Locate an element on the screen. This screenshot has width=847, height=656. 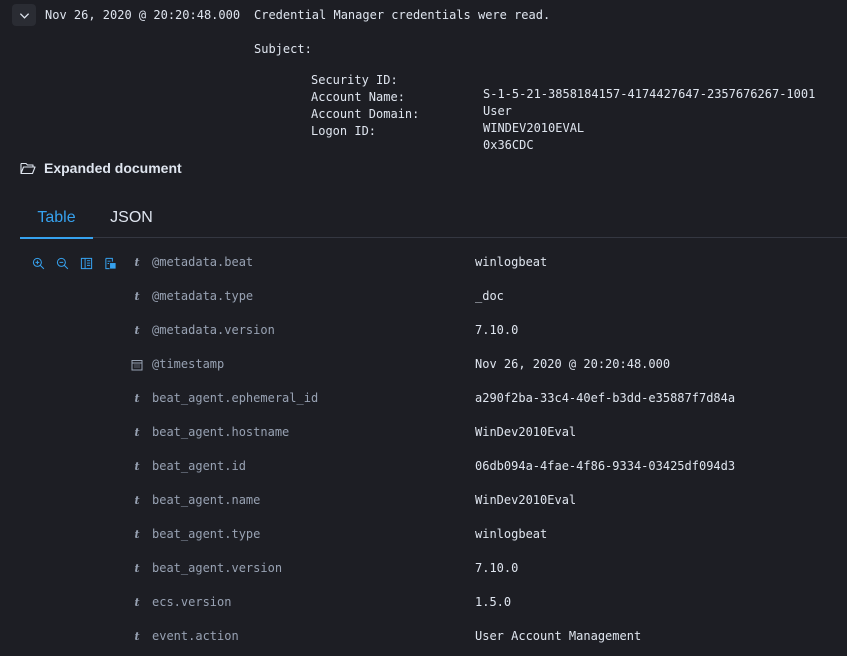
toggle-column-icon is located at coordinates (86, 263).